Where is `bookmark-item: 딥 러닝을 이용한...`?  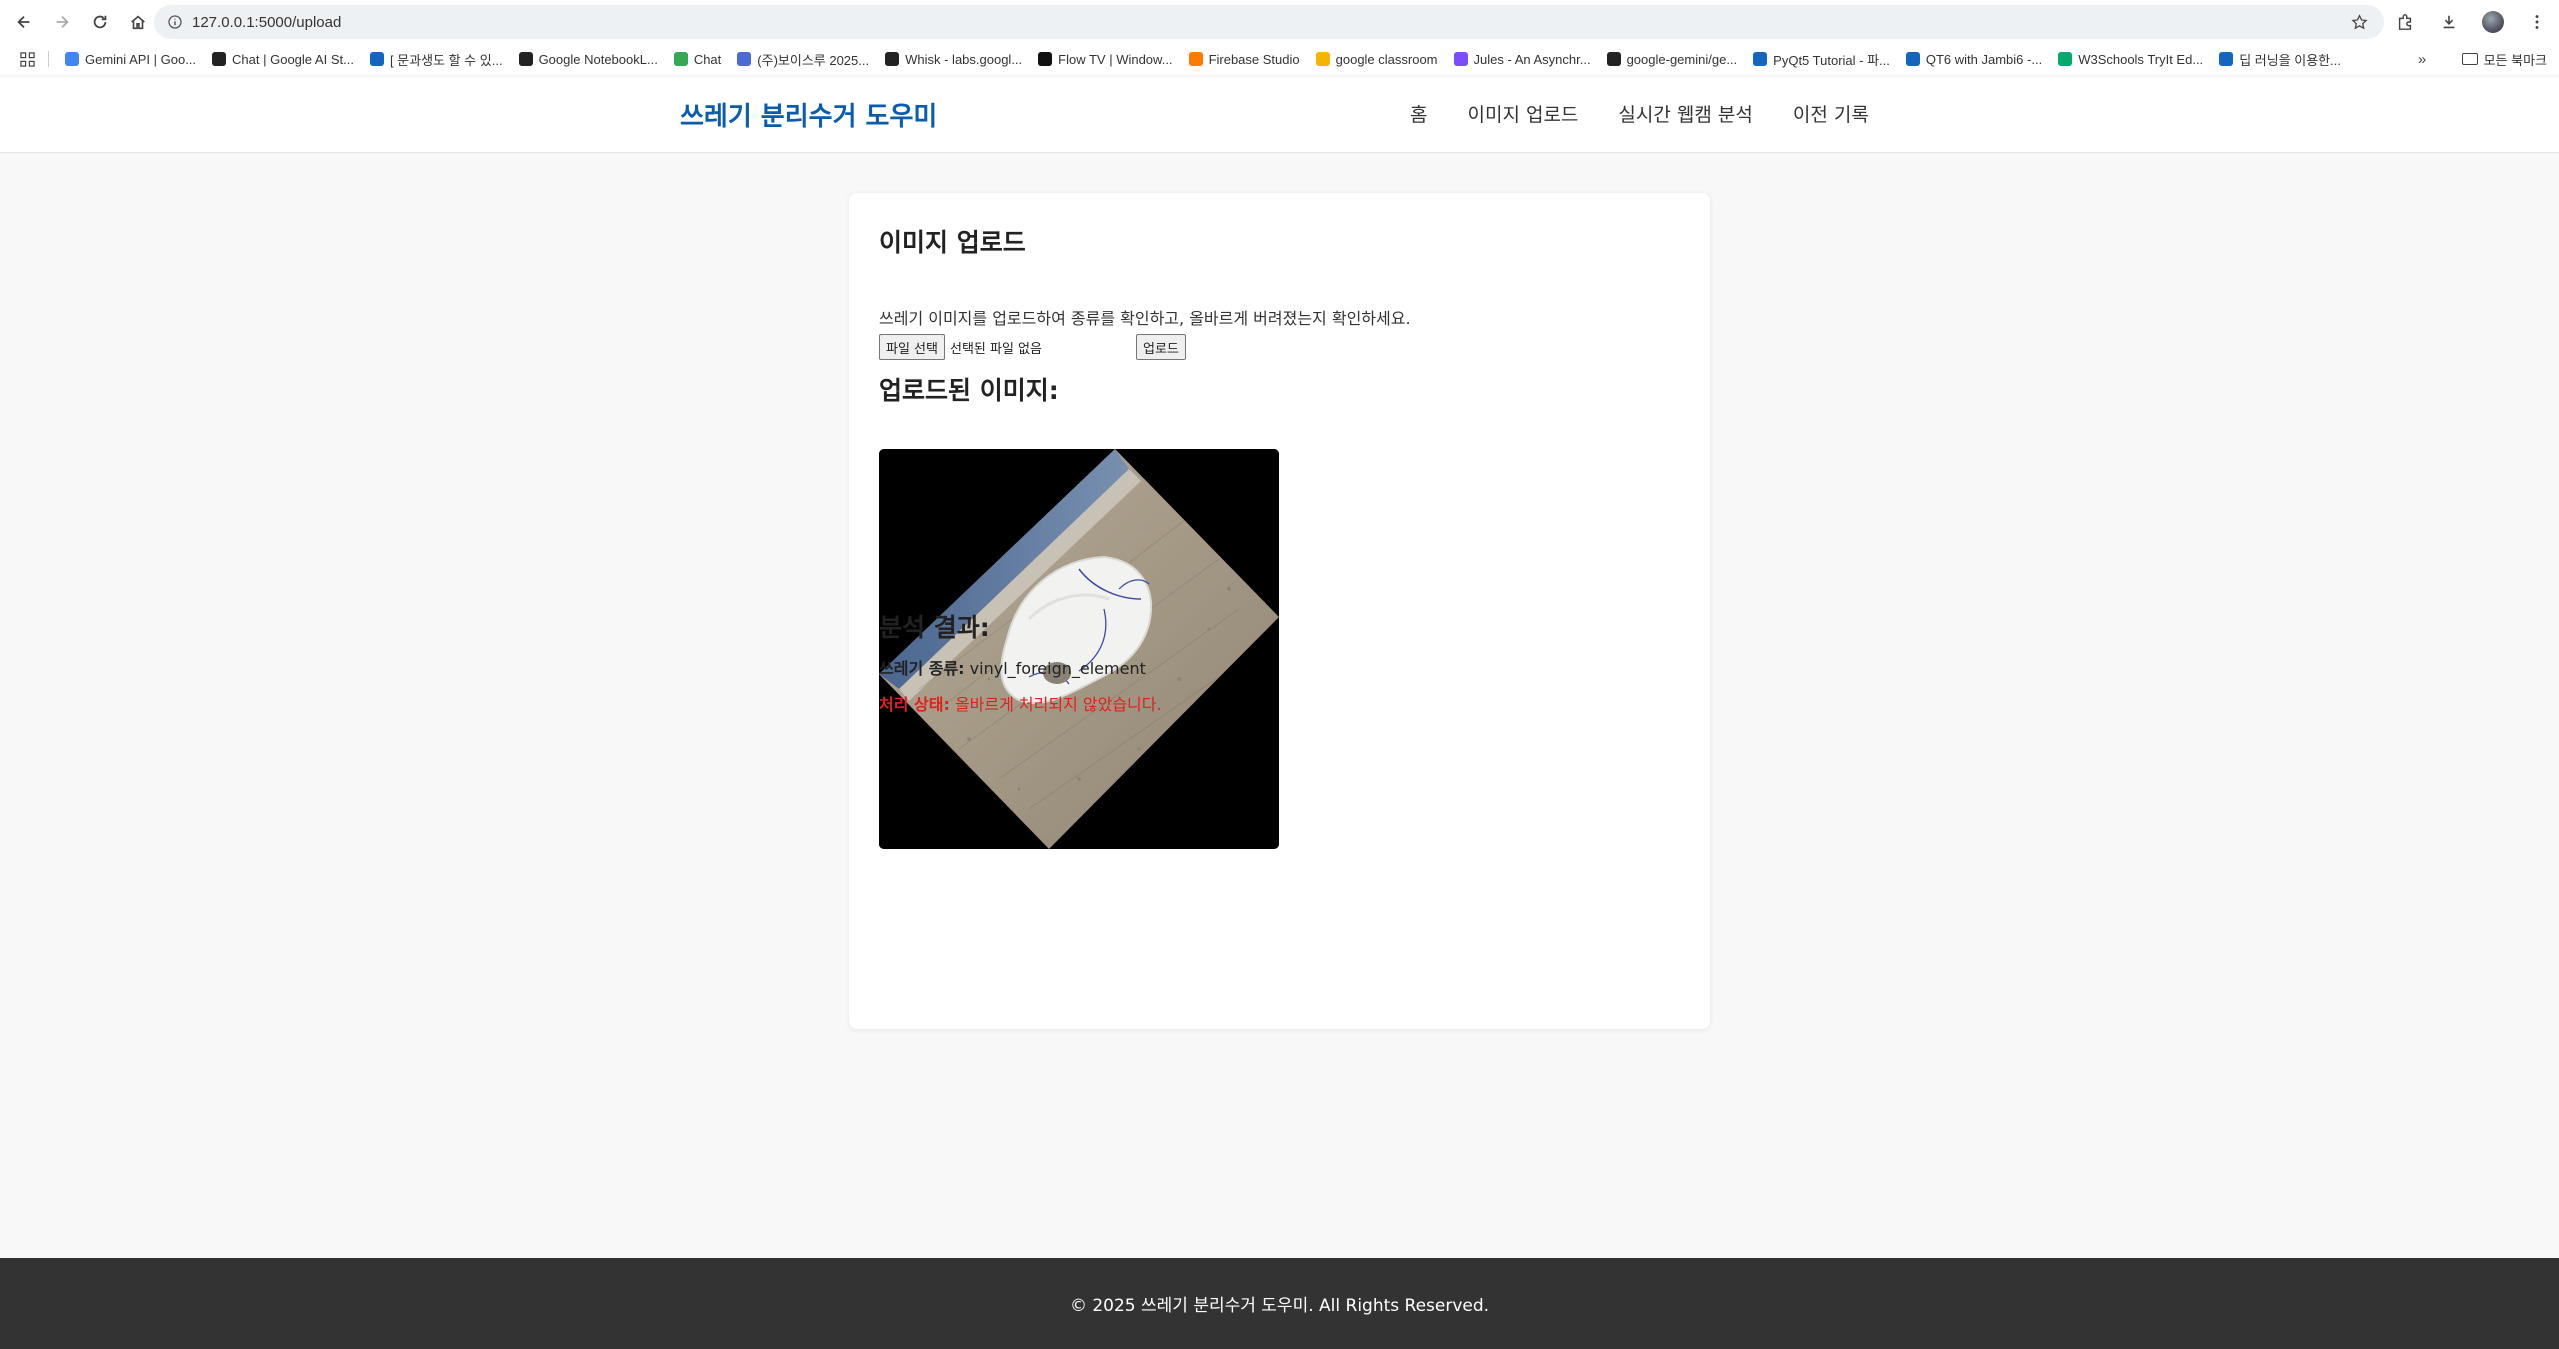
bookmark-item: 딥 러닝을 이용한... is located at coordinates (2280, 59).